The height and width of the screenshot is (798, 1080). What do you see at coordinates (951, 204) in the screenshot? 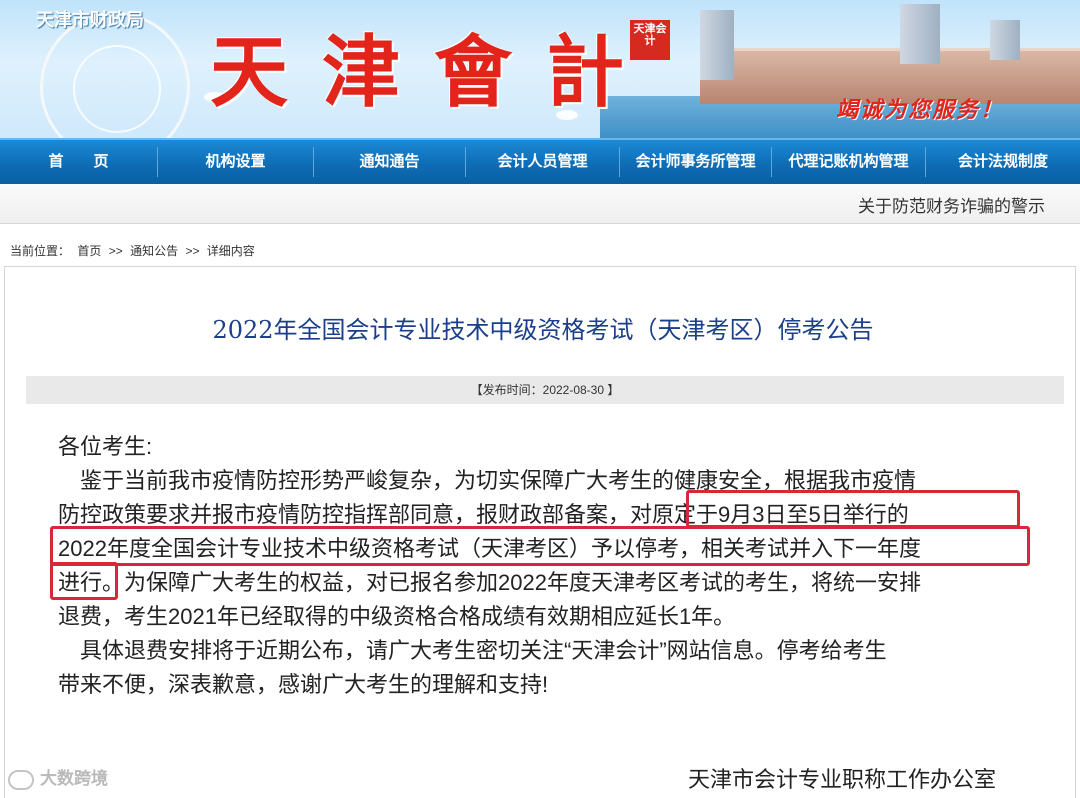
I see `ticker-link: 关于防范财务诈骗的警示` at bounding box center [951, 204].